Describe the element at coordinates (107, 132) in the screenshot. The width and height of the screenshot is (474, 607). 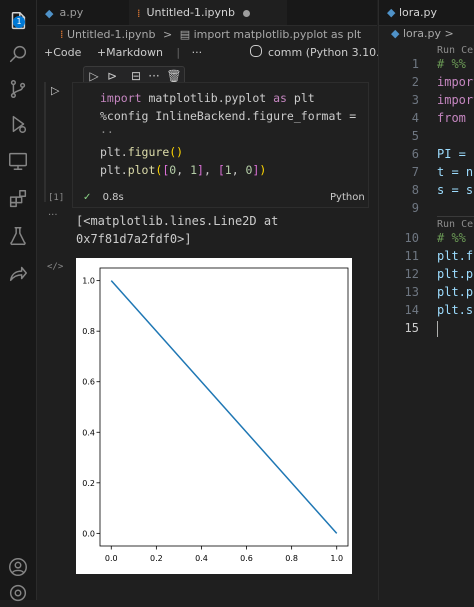
I see `code-line-2-wrap: ··` at that location.